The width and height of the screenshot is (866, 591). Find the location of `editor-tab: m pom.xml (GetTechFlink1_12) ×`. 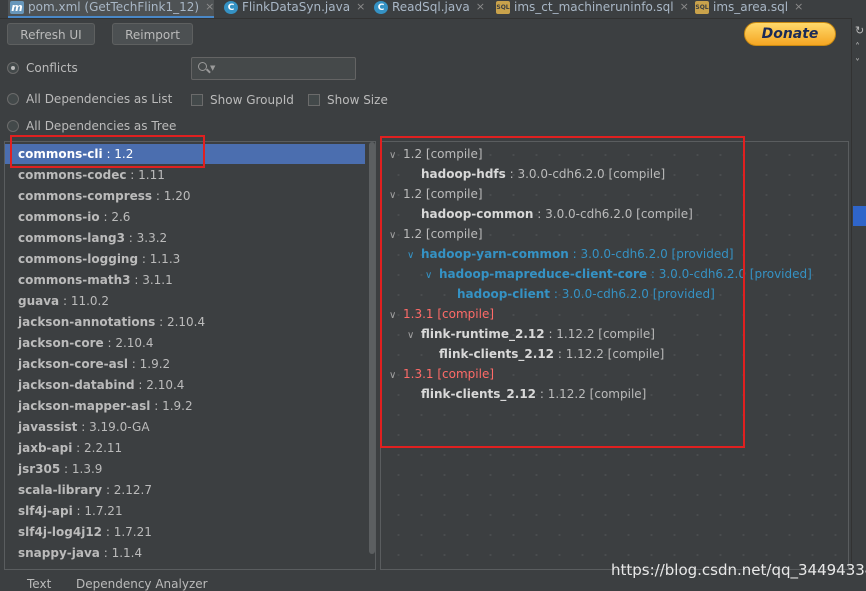

editor-tab: m pom.xml (GetTechFlink1_12) × is located at coordinates (111, 9).